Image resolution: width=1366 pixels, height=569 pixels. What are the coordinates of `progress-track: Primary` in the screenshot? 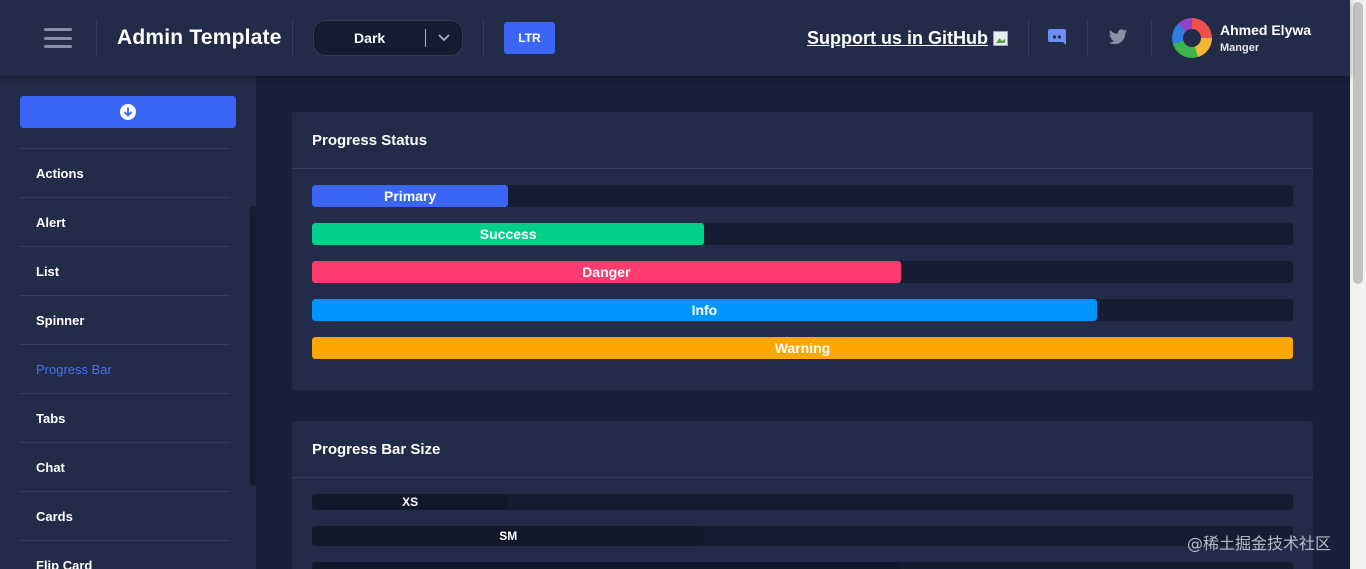 It's located at (802, 196).